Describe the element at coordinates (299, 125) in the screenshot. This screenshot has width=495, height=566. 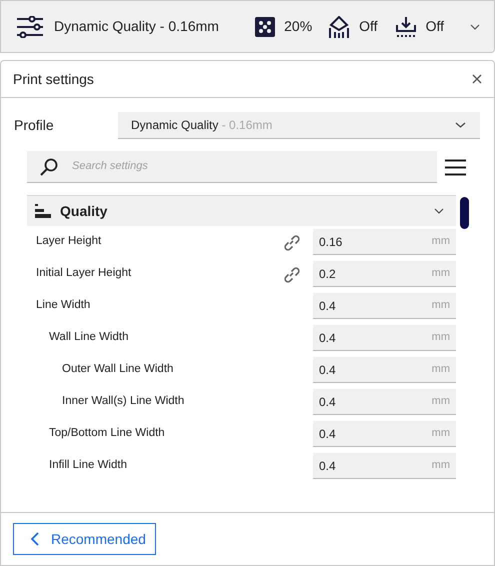
I see `profile-dropdown: Dynamic Quality - 0.16mm` at that location.